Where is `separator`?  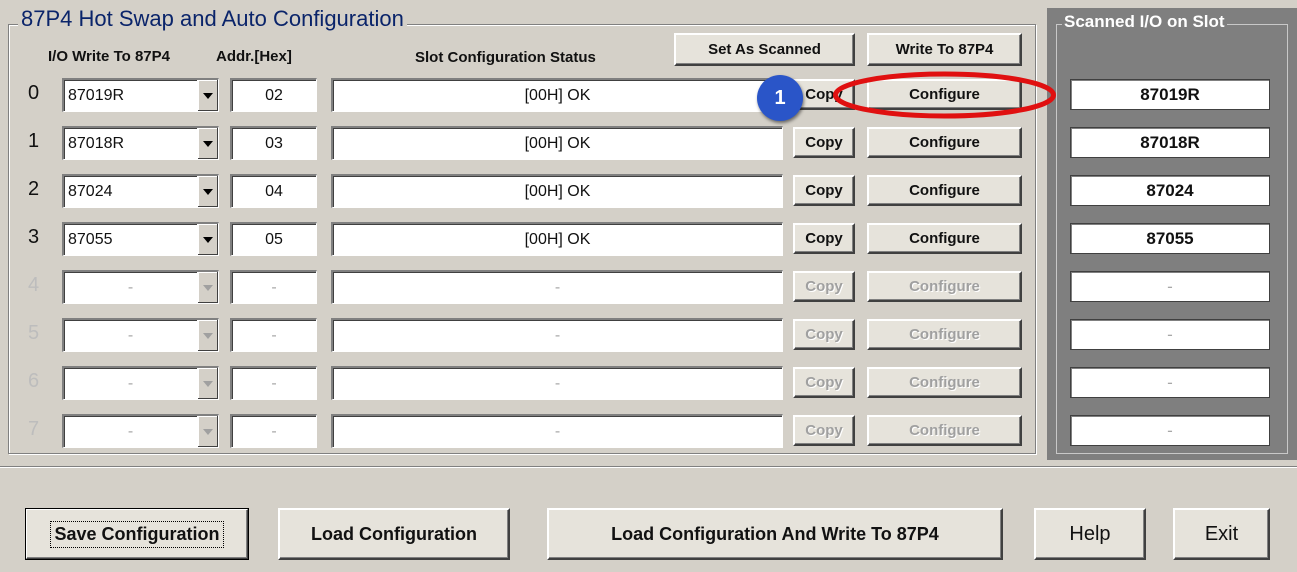
separator is located at coordinates (648, 467).